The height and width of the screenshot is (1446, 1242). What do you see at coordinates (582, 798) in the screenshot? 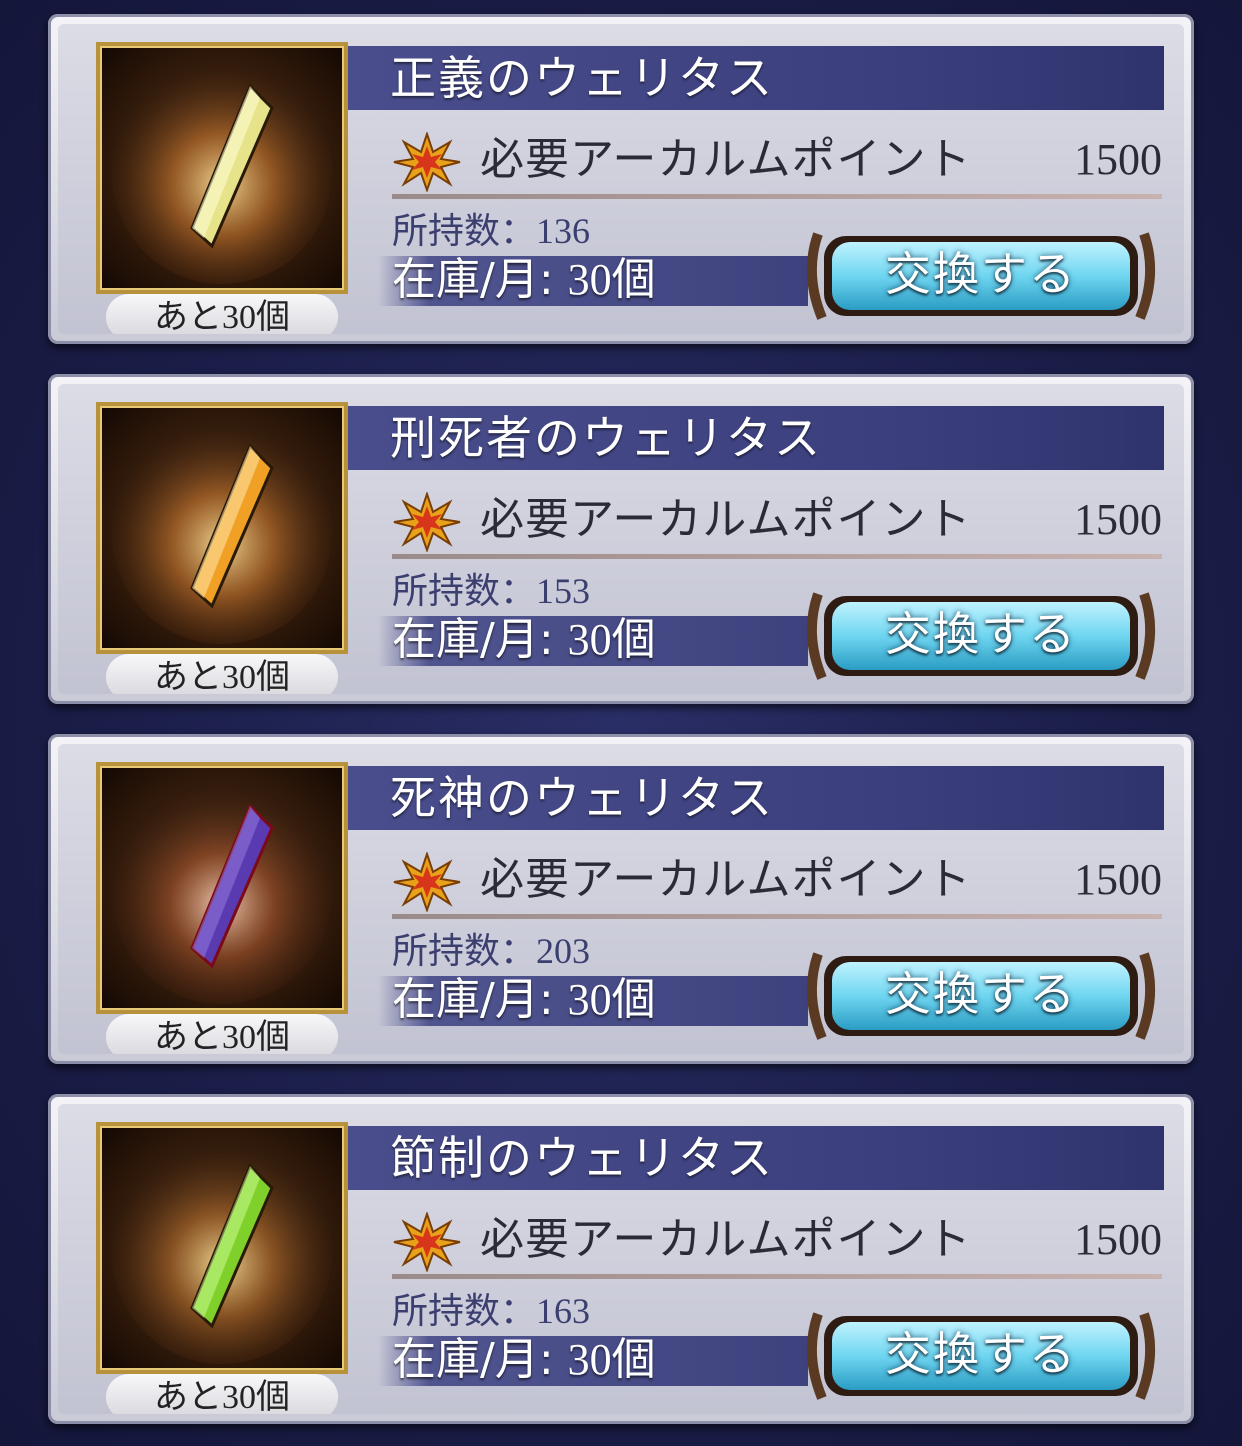
I see `item-name: 死神のウェリタス` at bounding box center [582, 798].